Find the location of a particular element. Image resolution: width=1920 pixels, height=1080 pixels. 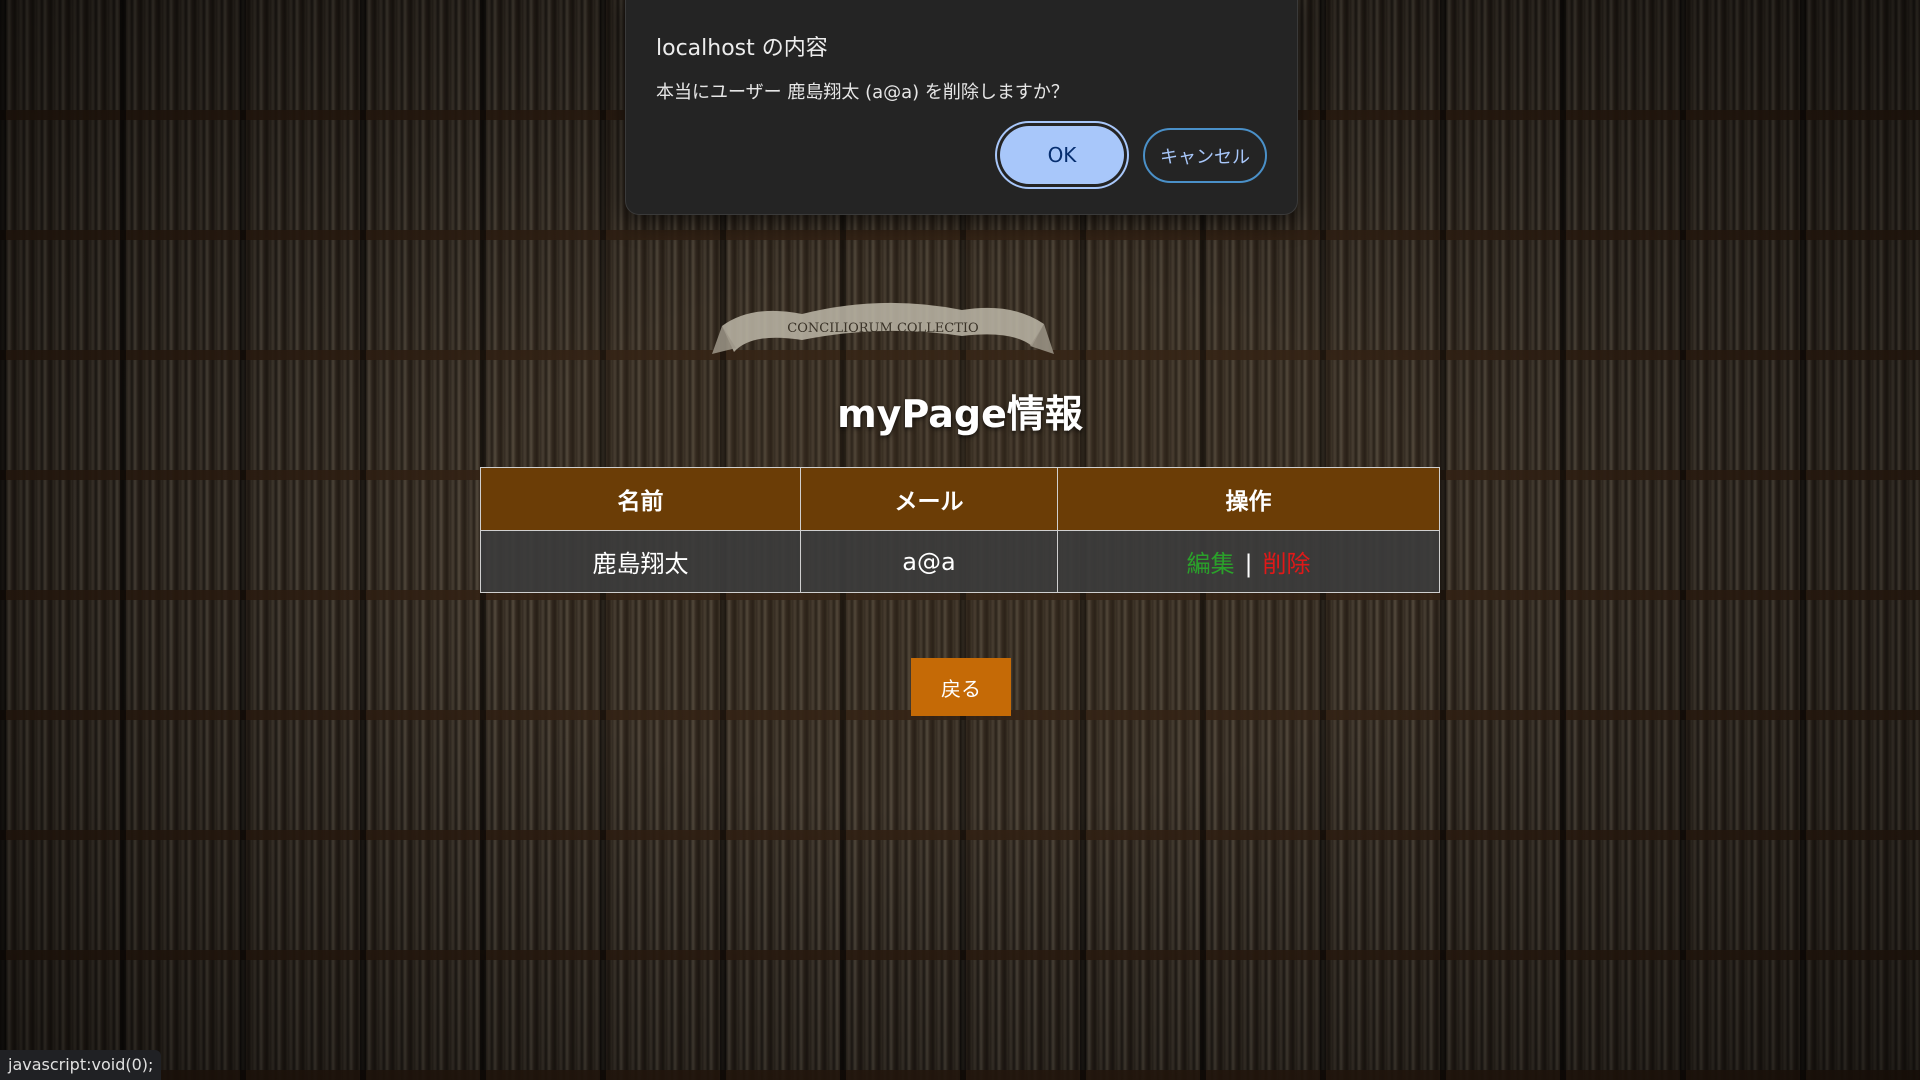

cell-actions: 編集 | 削除 is located at coordinates (1248, 561).